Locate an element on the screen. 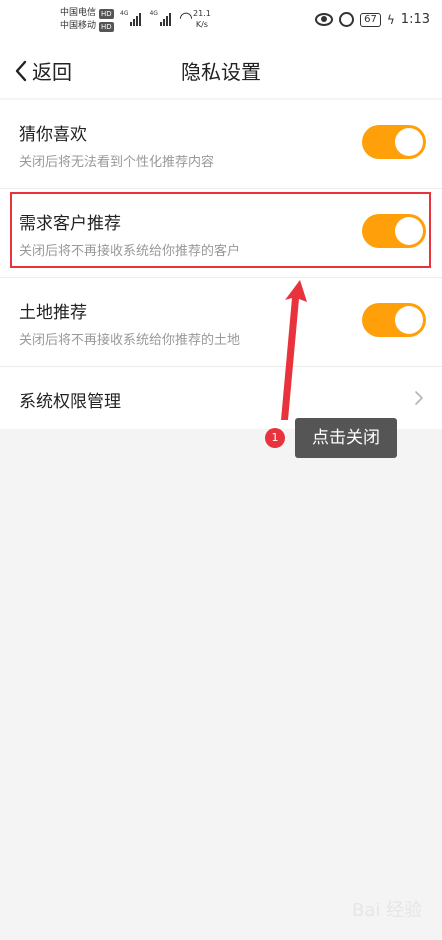  chevron-right-icon is located at coordinates (419, 398).